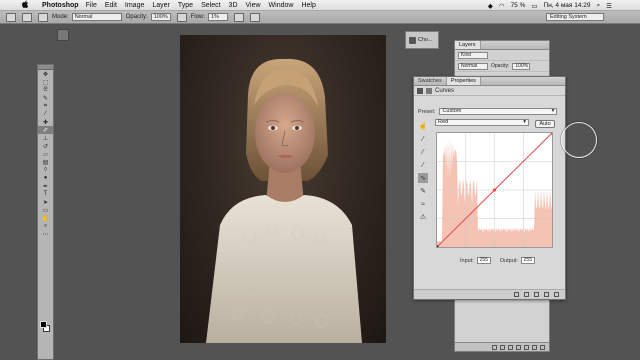 The image size is (640, 360). Describe the element at coordinates (526, 294) in the screenshot. I see `view-previous-icon` at that location.